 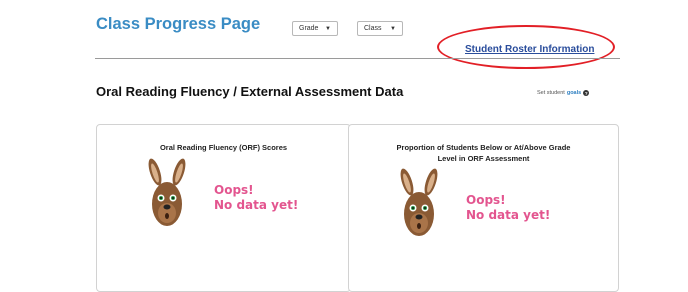 What do you see at coordinates (551, 93) in the screenshot?
I see `goals-prefix: Set student` at bounding box center [551, 93].